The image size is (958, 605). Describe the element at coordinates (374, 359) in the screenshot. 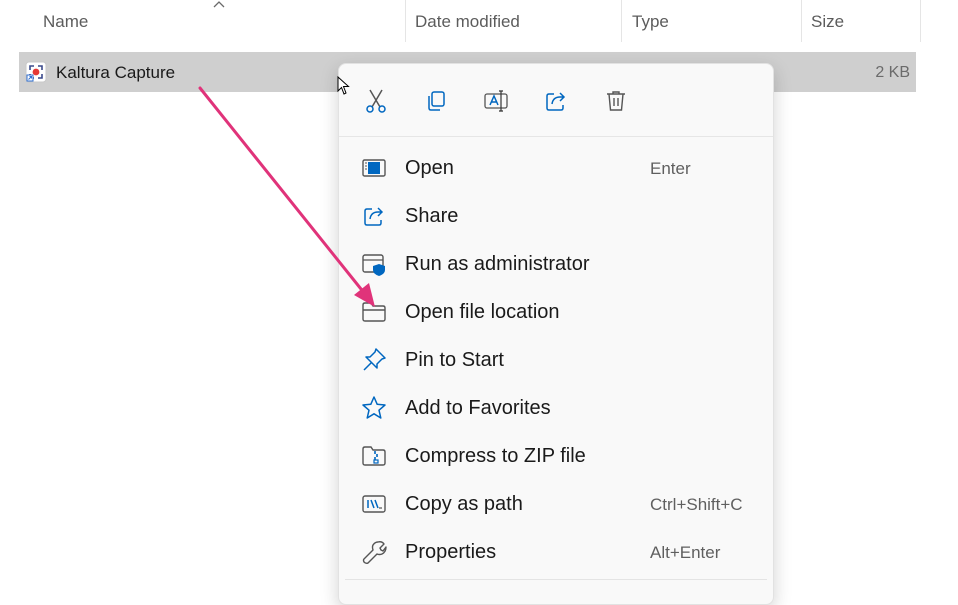

I see `pin-icon` at that location.